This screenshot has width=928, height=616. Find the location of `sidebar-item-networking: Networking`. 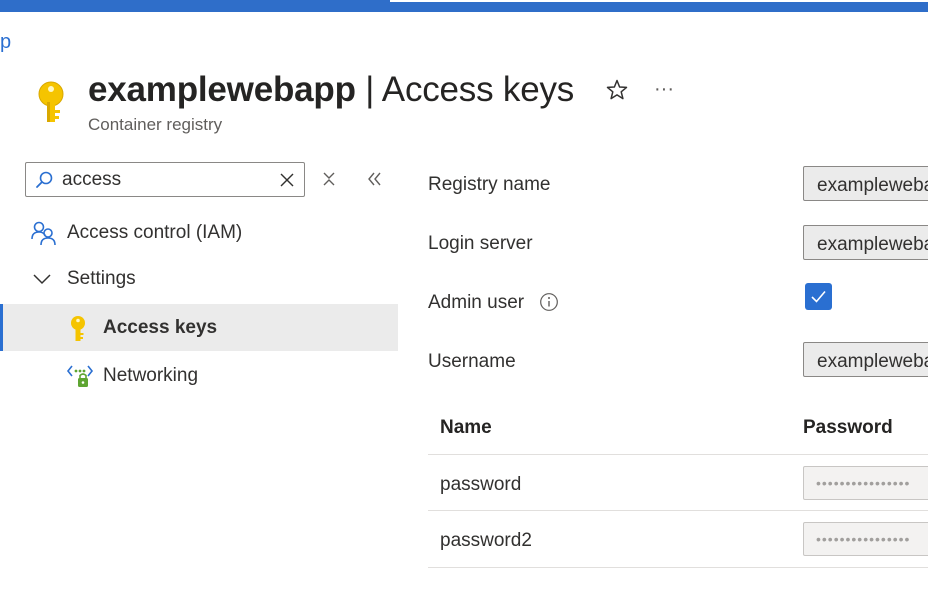

sidebar-item-networking: Networking is located at coordinates (199, 376).